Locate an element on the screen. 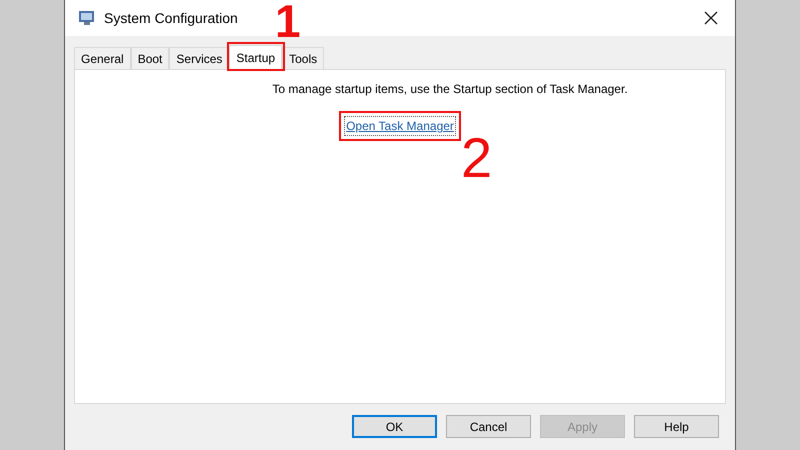 The image size is (800, 450). window-title: System Configuration is located at coordinates (171, 18).